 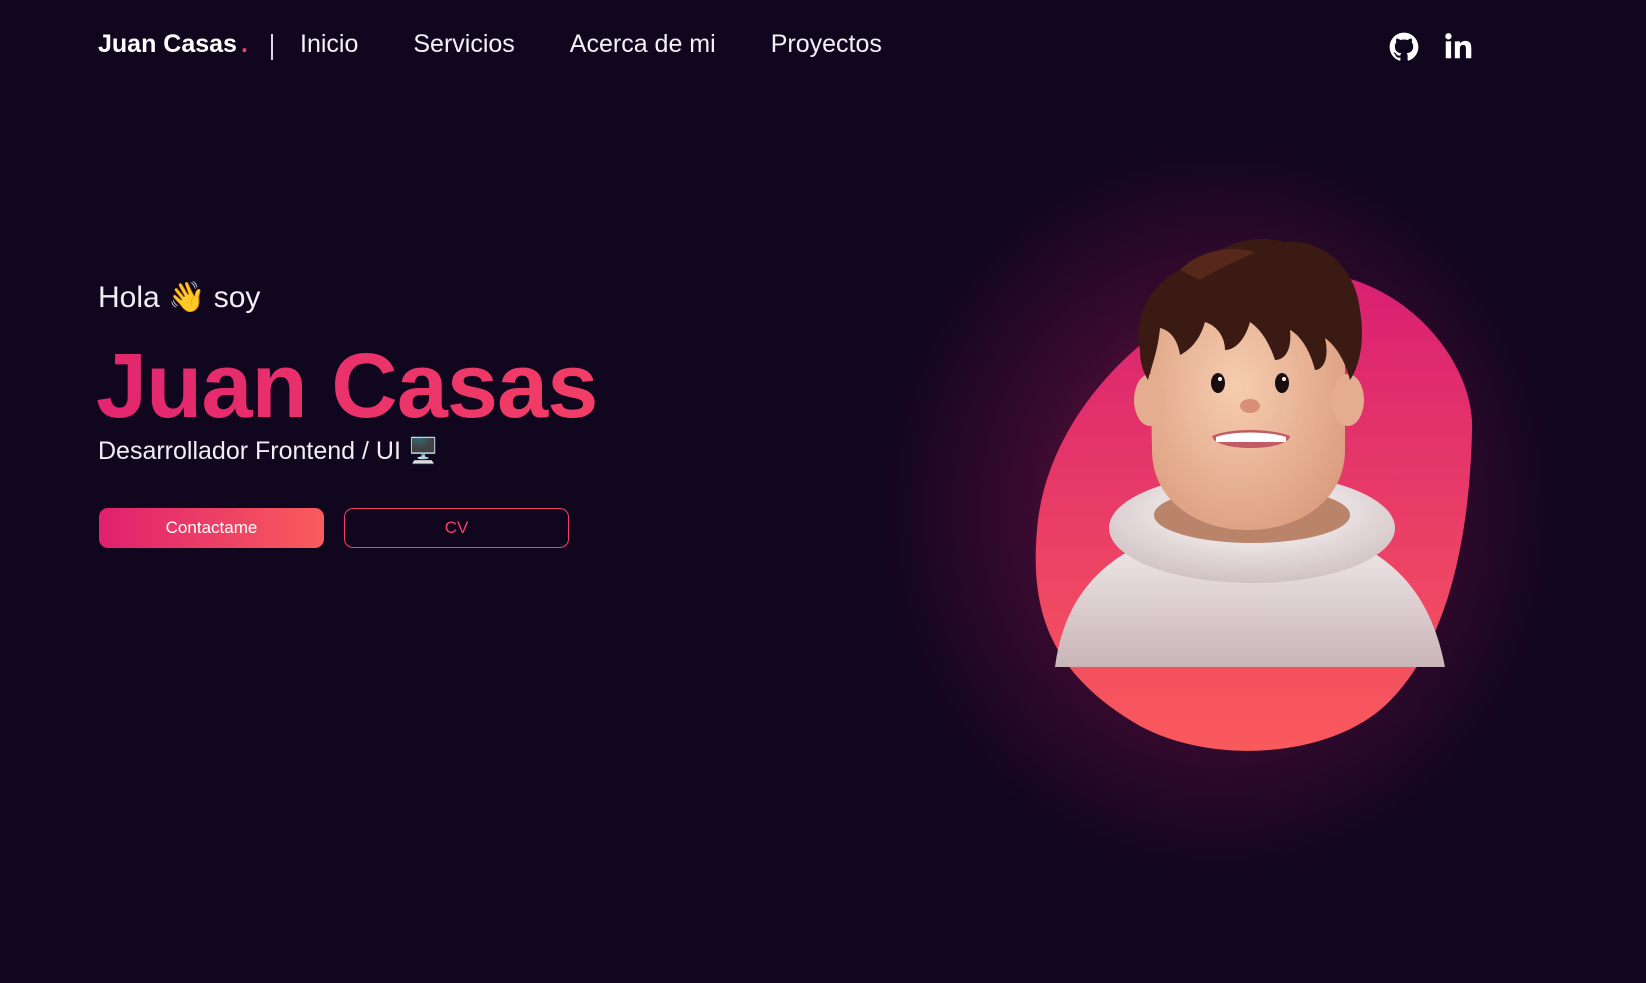 I want to click on nav-link-servicios: Servicios, so click(x=463, y=44).